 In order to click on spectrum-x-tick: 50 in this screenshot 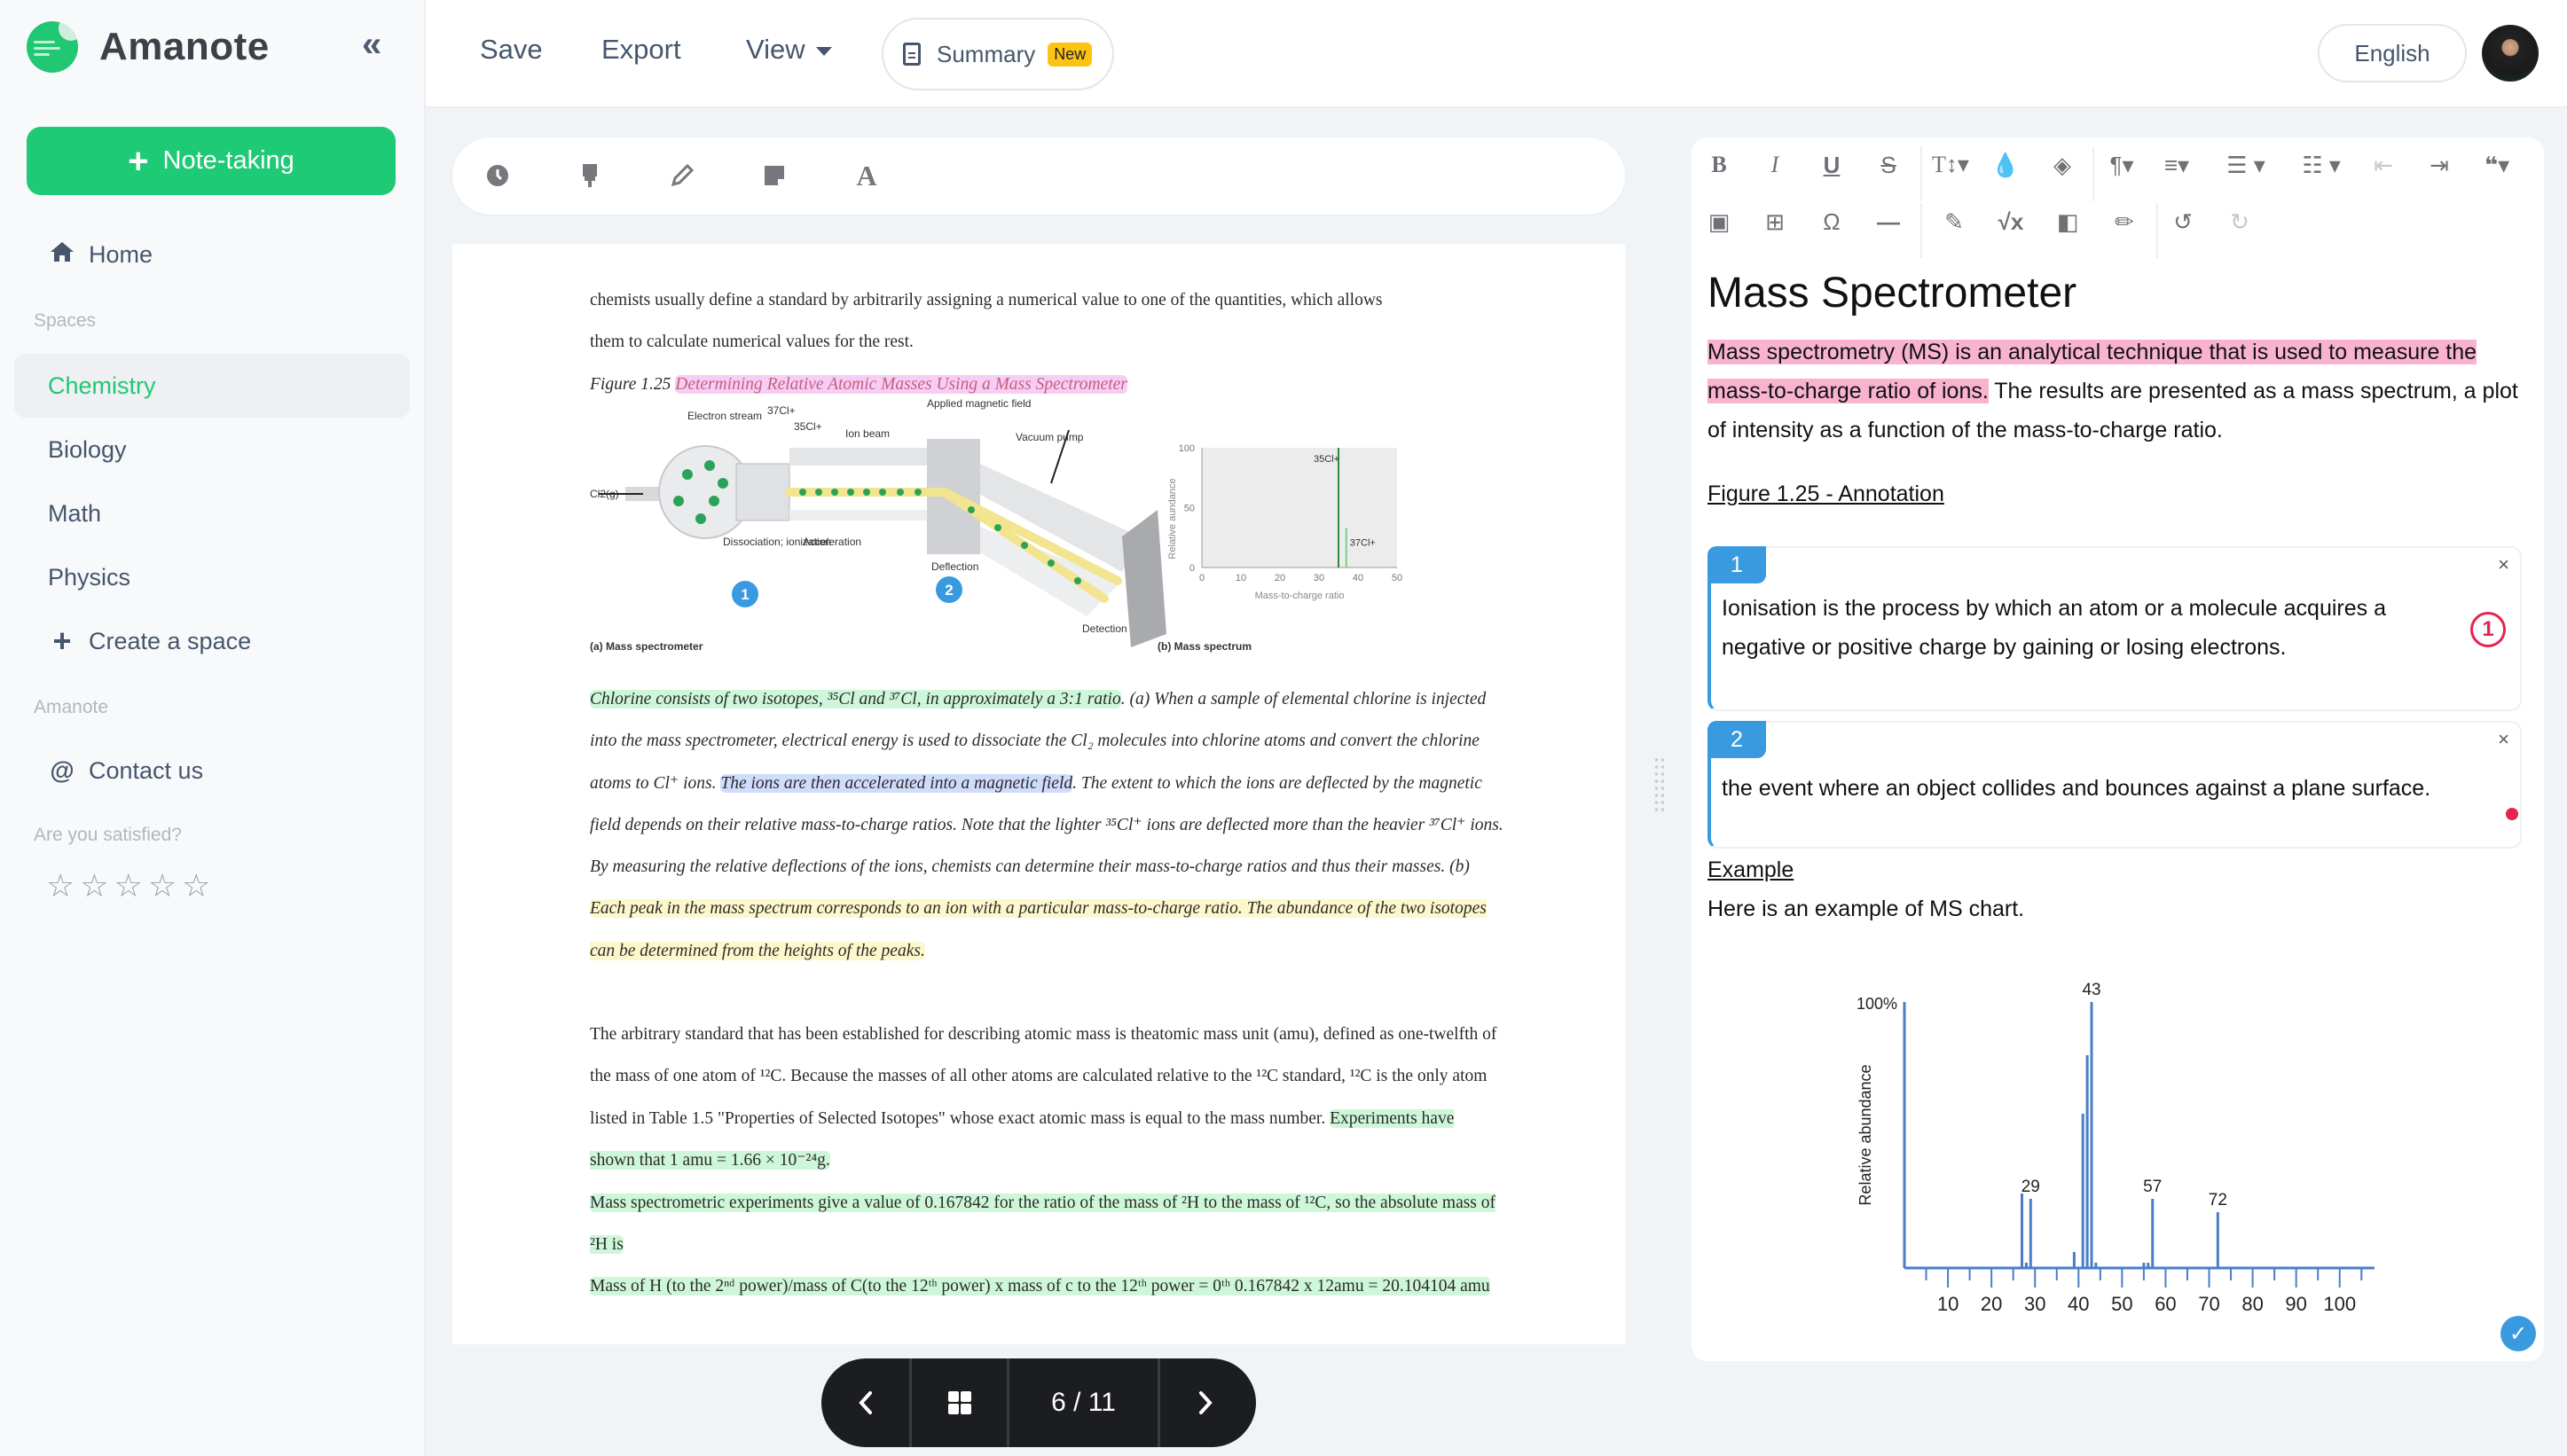, I will do `click(1397, 578)`.